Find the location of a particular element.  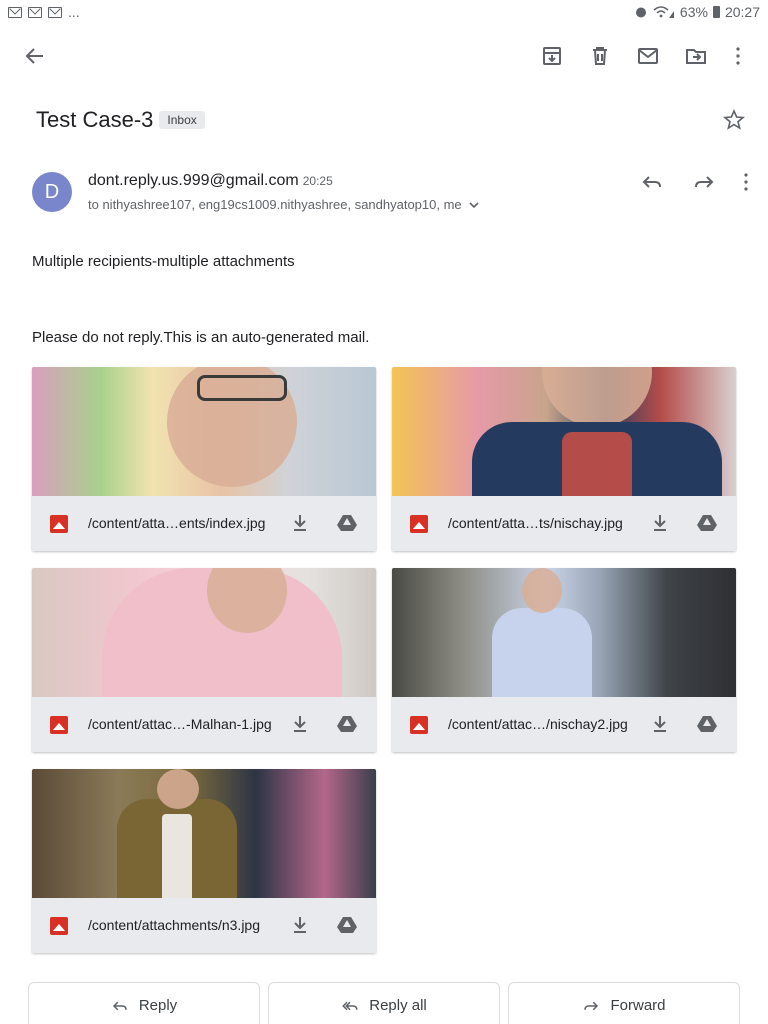

attachment-footer: /content/attac…/nischay2.jpg is located at coordinates (564, 724).